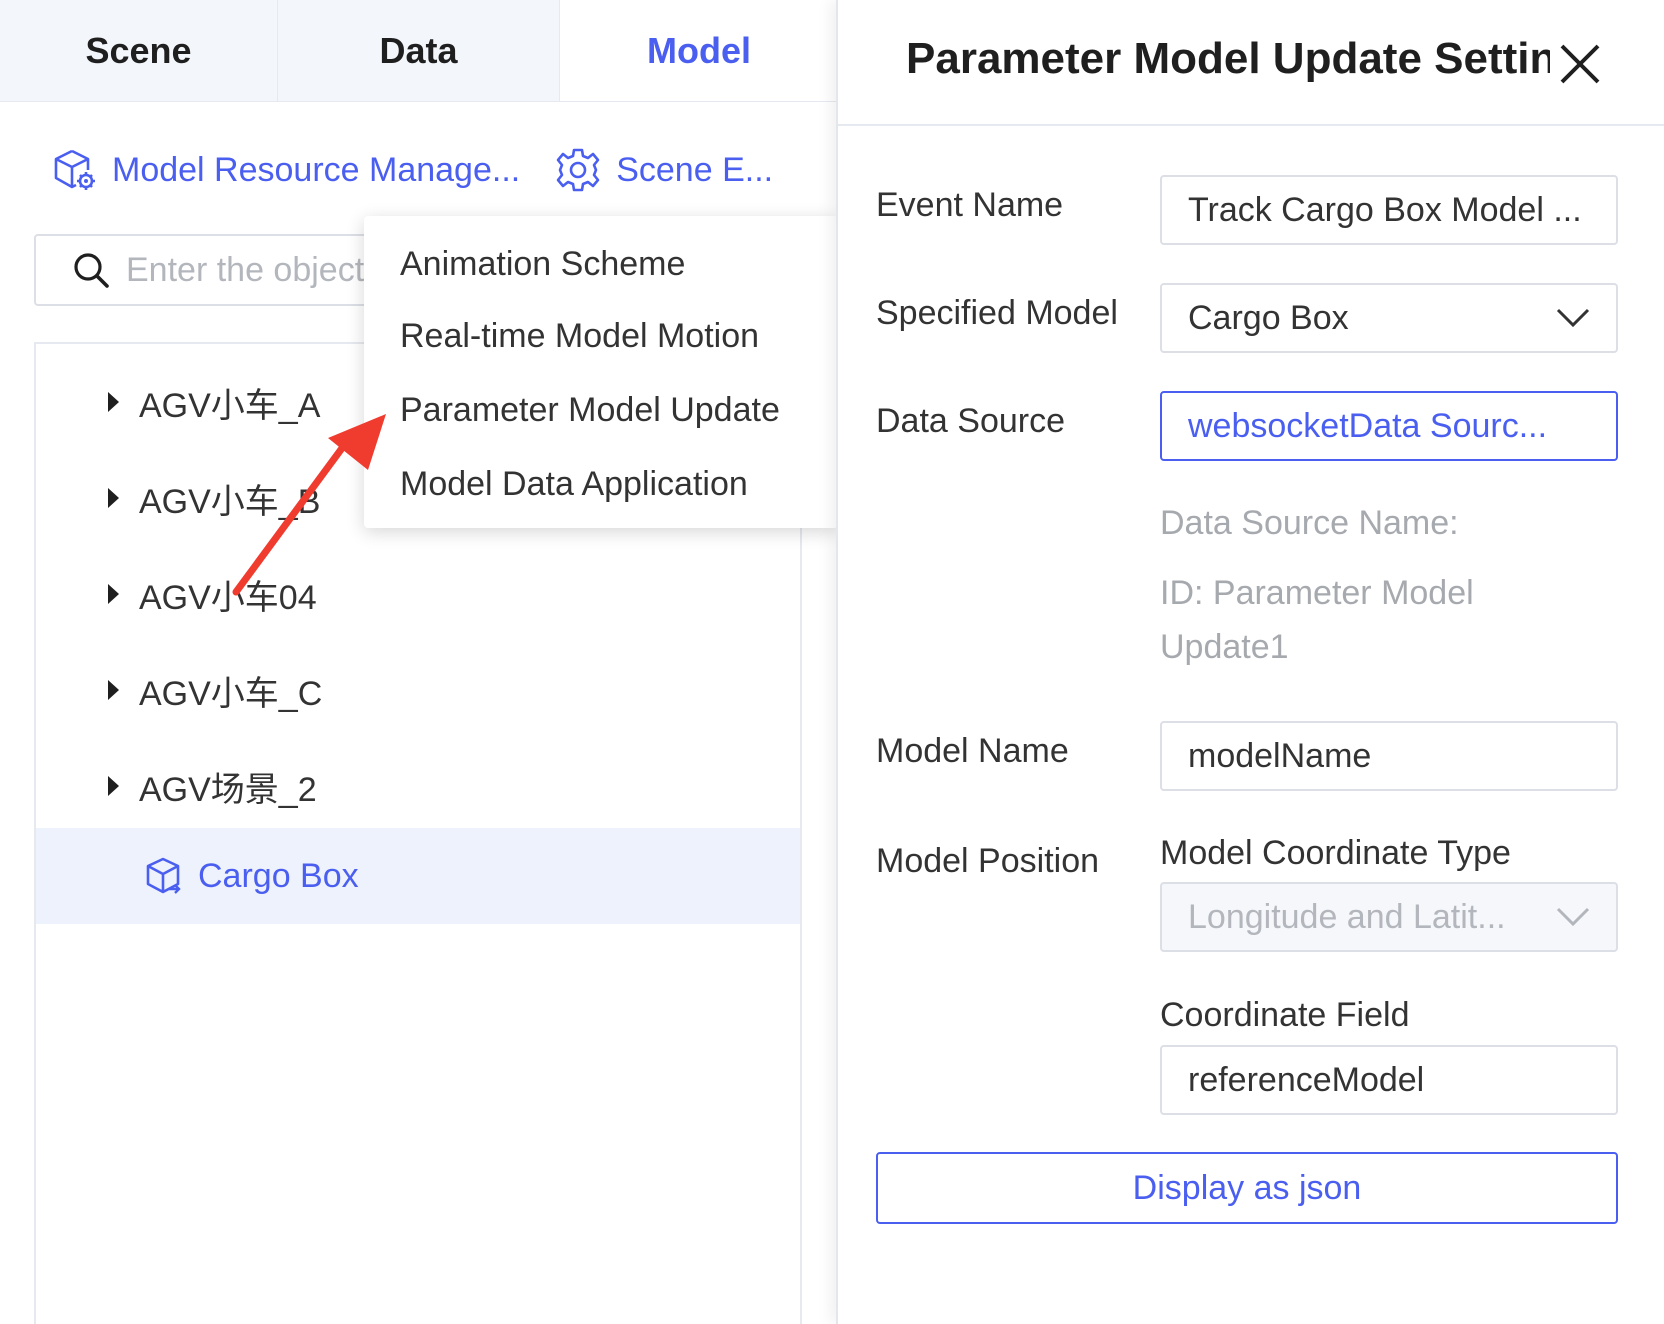 The height and width of the screenshot is (1324, 1664). Describe the element at coordinates (988, 861) in the screenshot. I see `model-position-label: Model Position` at that location.